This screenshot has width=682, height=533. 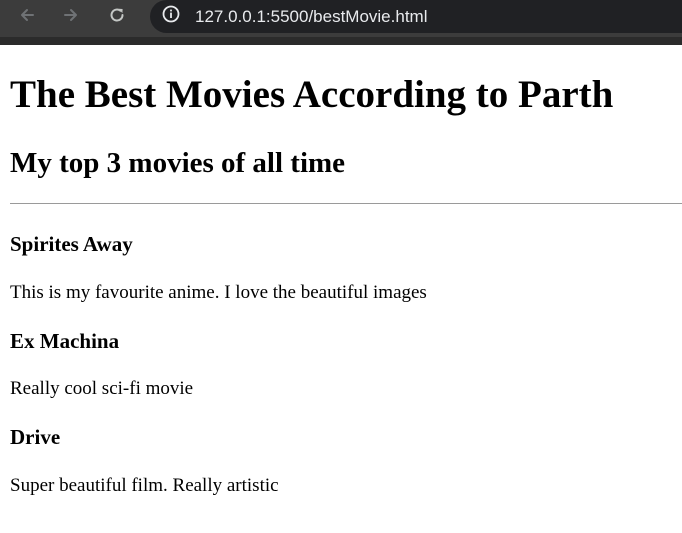 I want to click on url-text: 127.0.0.1:5500/bestMovie.html, so click(x=311, y=17).